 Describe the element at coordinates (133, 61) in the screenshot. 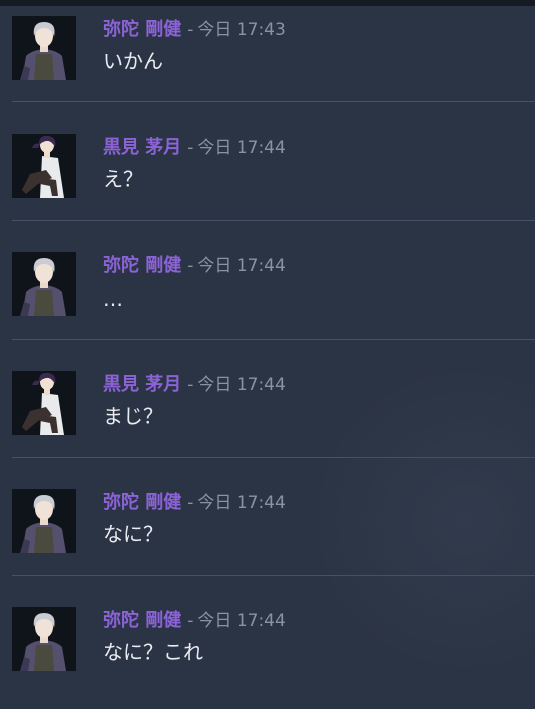

I see `message-text: いかん` at that location.